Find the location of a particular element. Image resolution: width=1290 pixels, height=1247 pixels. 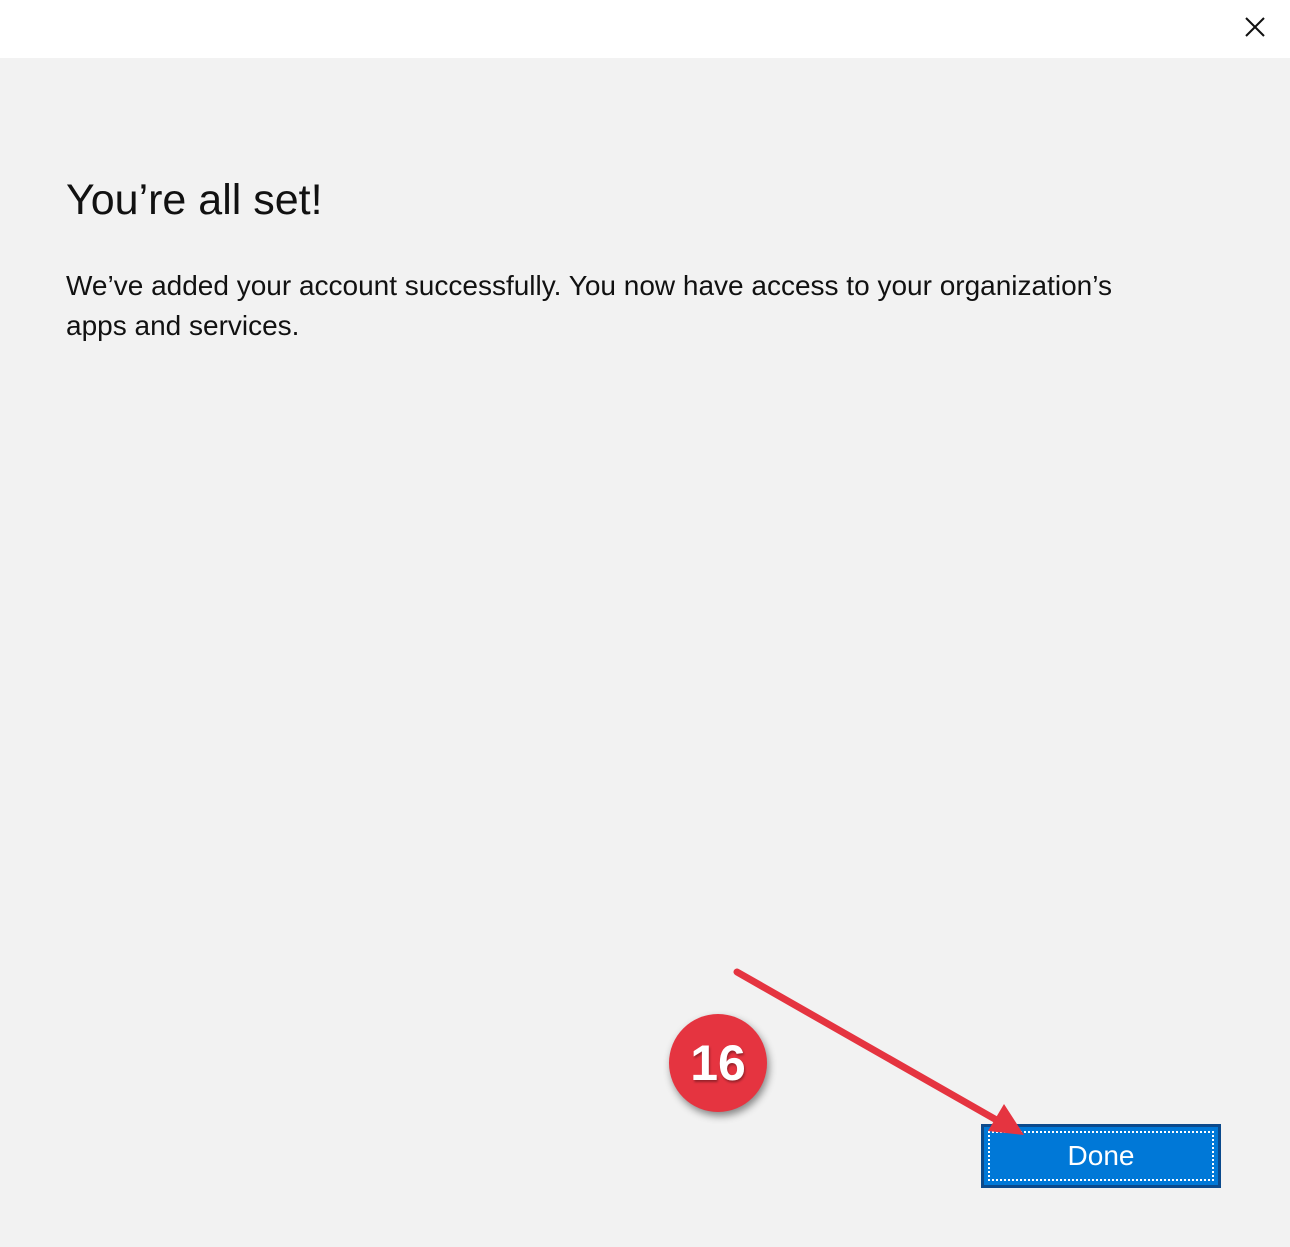

done-button: Done is located at coordinates (1101, 1156).